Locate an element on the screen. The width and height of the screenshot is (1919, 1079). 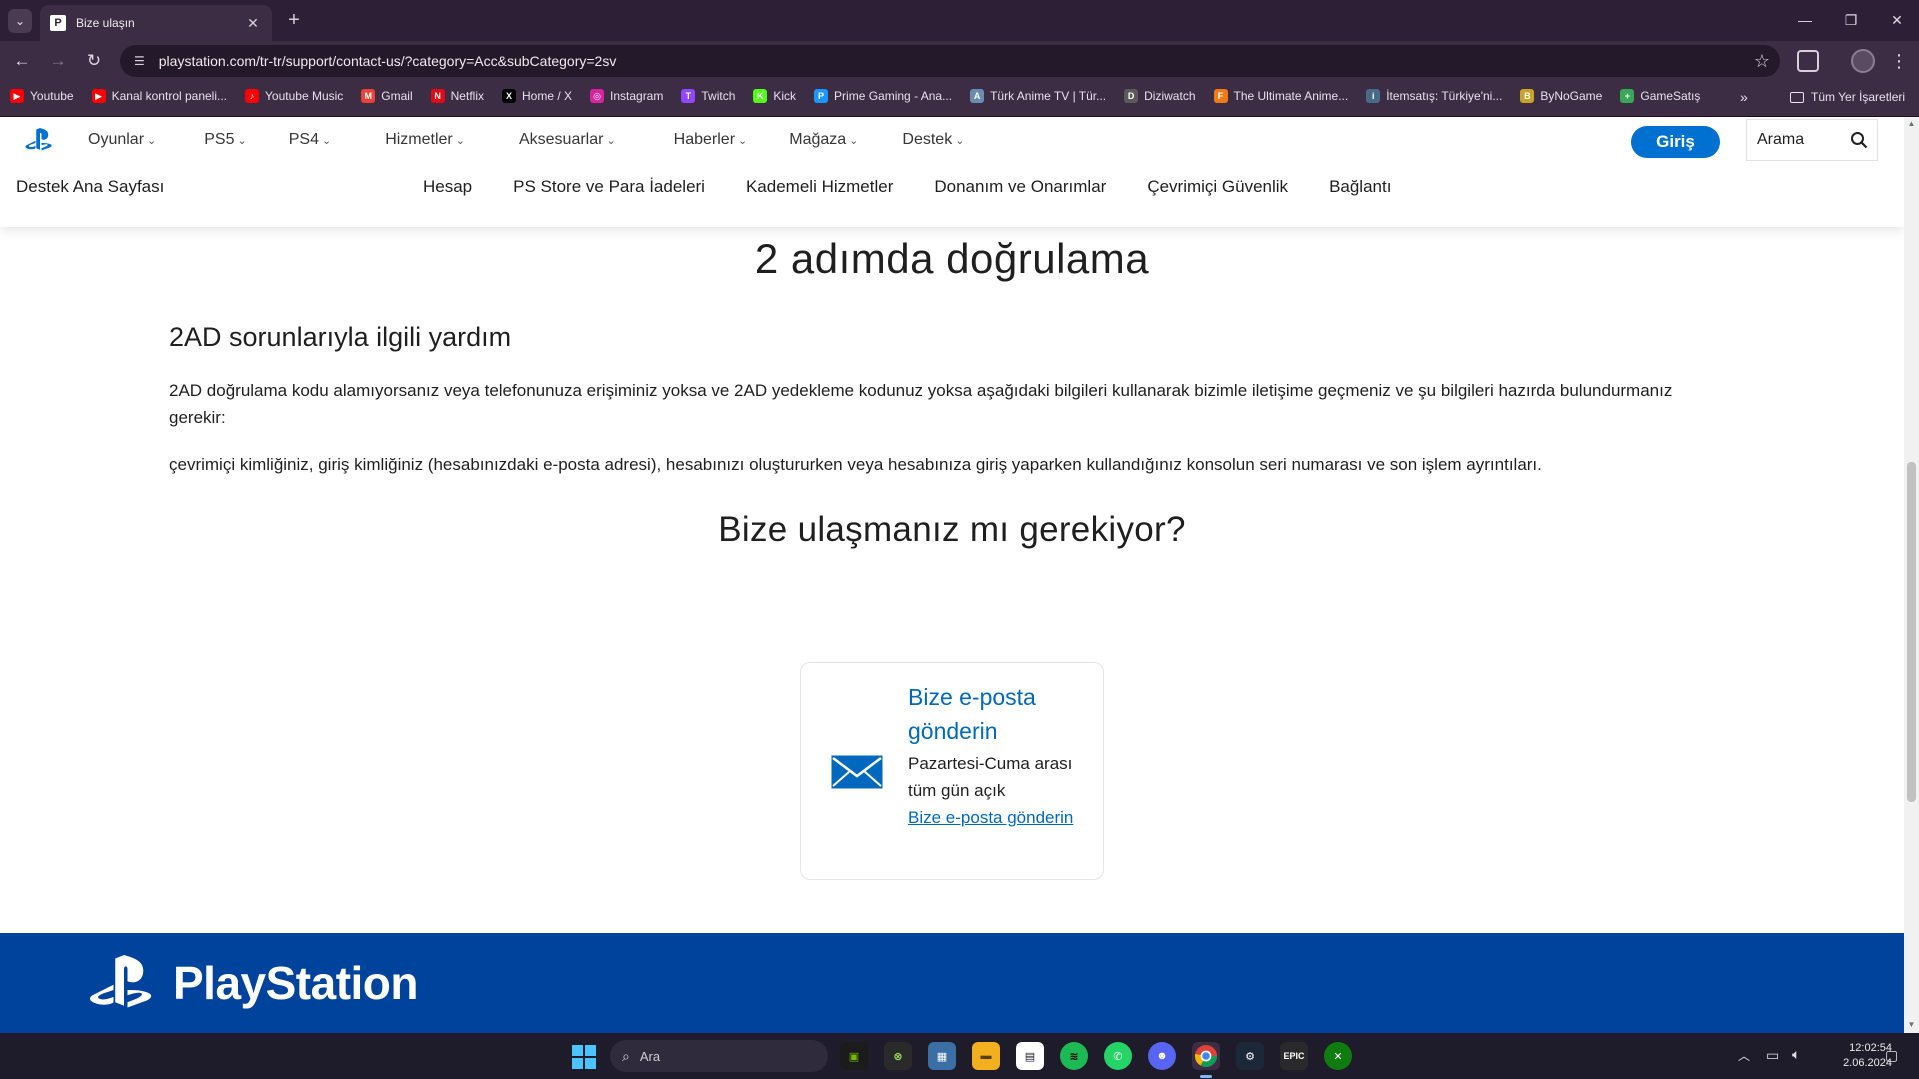
bookmark-star-icon: ☆ is located at coordinates (1762, 61).